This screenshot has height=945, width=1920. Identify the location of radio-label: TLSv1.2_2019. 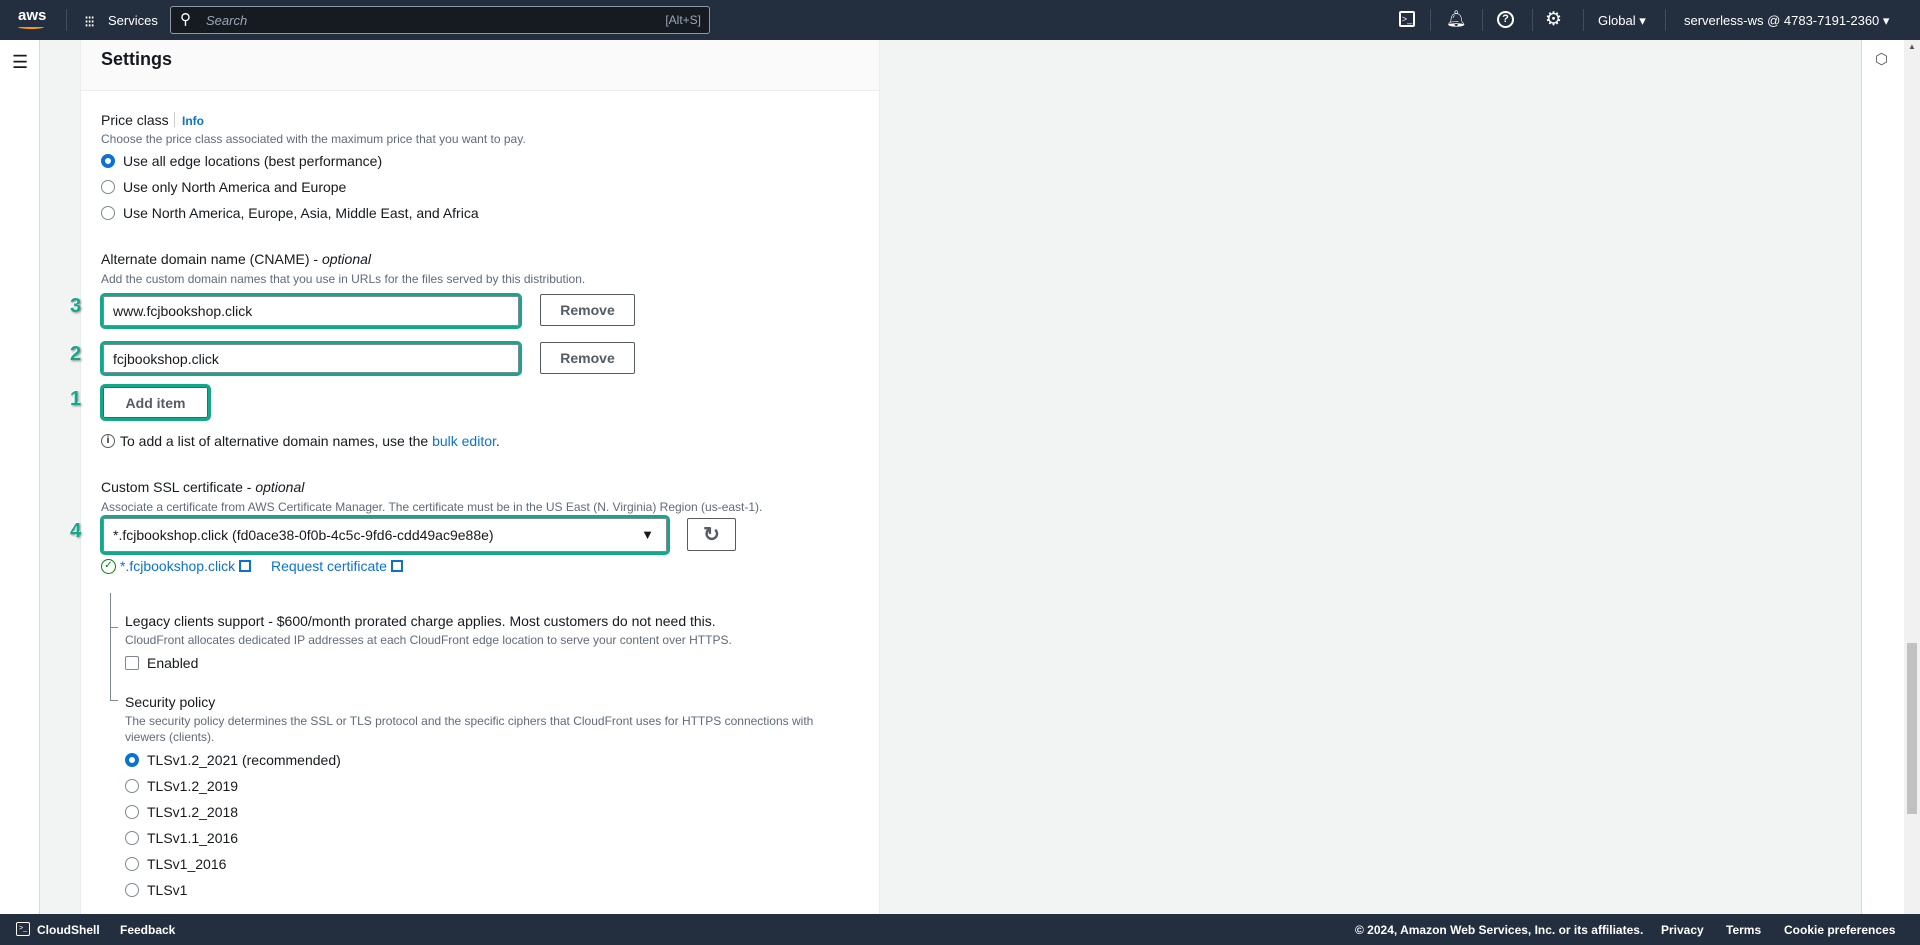
(193, 786).